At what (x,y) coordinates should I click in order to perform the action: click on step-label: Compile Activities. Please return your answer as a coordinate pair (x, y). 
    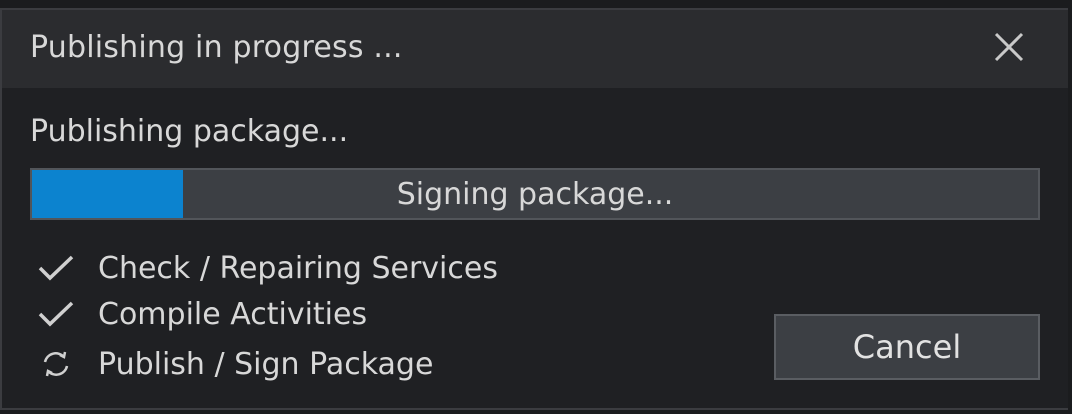
    Looking at the image, I should click on (233, 314).